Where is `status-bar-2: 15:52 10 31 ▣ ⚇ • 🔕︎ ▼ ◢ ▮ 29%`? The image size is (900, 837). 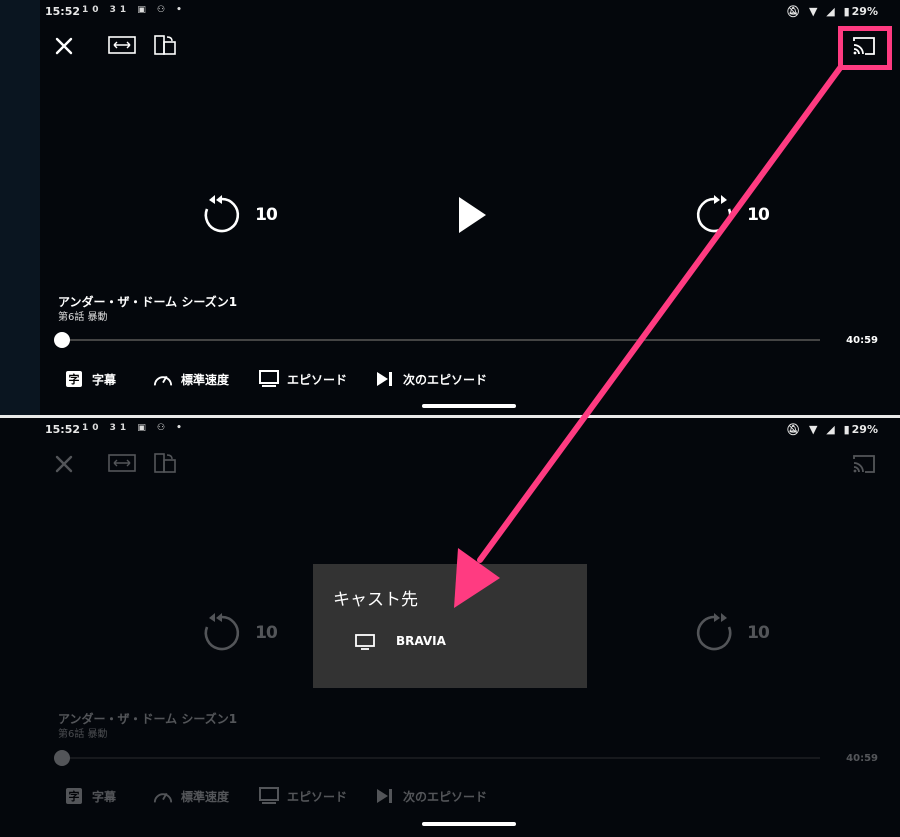
status-bar-2: 15:52 10 31 ▣ ⚇ • 🔕︎ ▼ ◢ ▮ 29% is located at coordinates (461, 430).